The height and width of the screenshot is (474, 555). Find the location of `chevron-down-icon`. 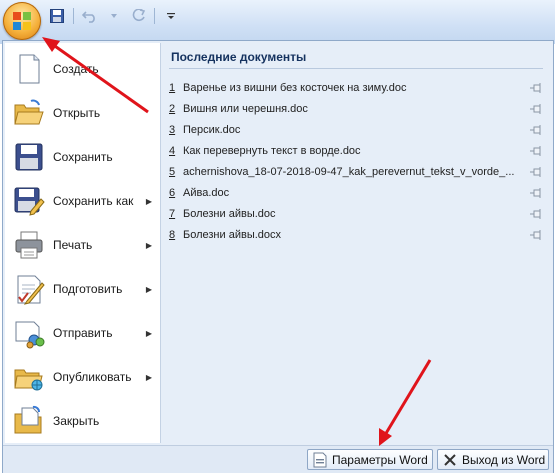

chevron-down-icon is located at coordinates (114, 16).